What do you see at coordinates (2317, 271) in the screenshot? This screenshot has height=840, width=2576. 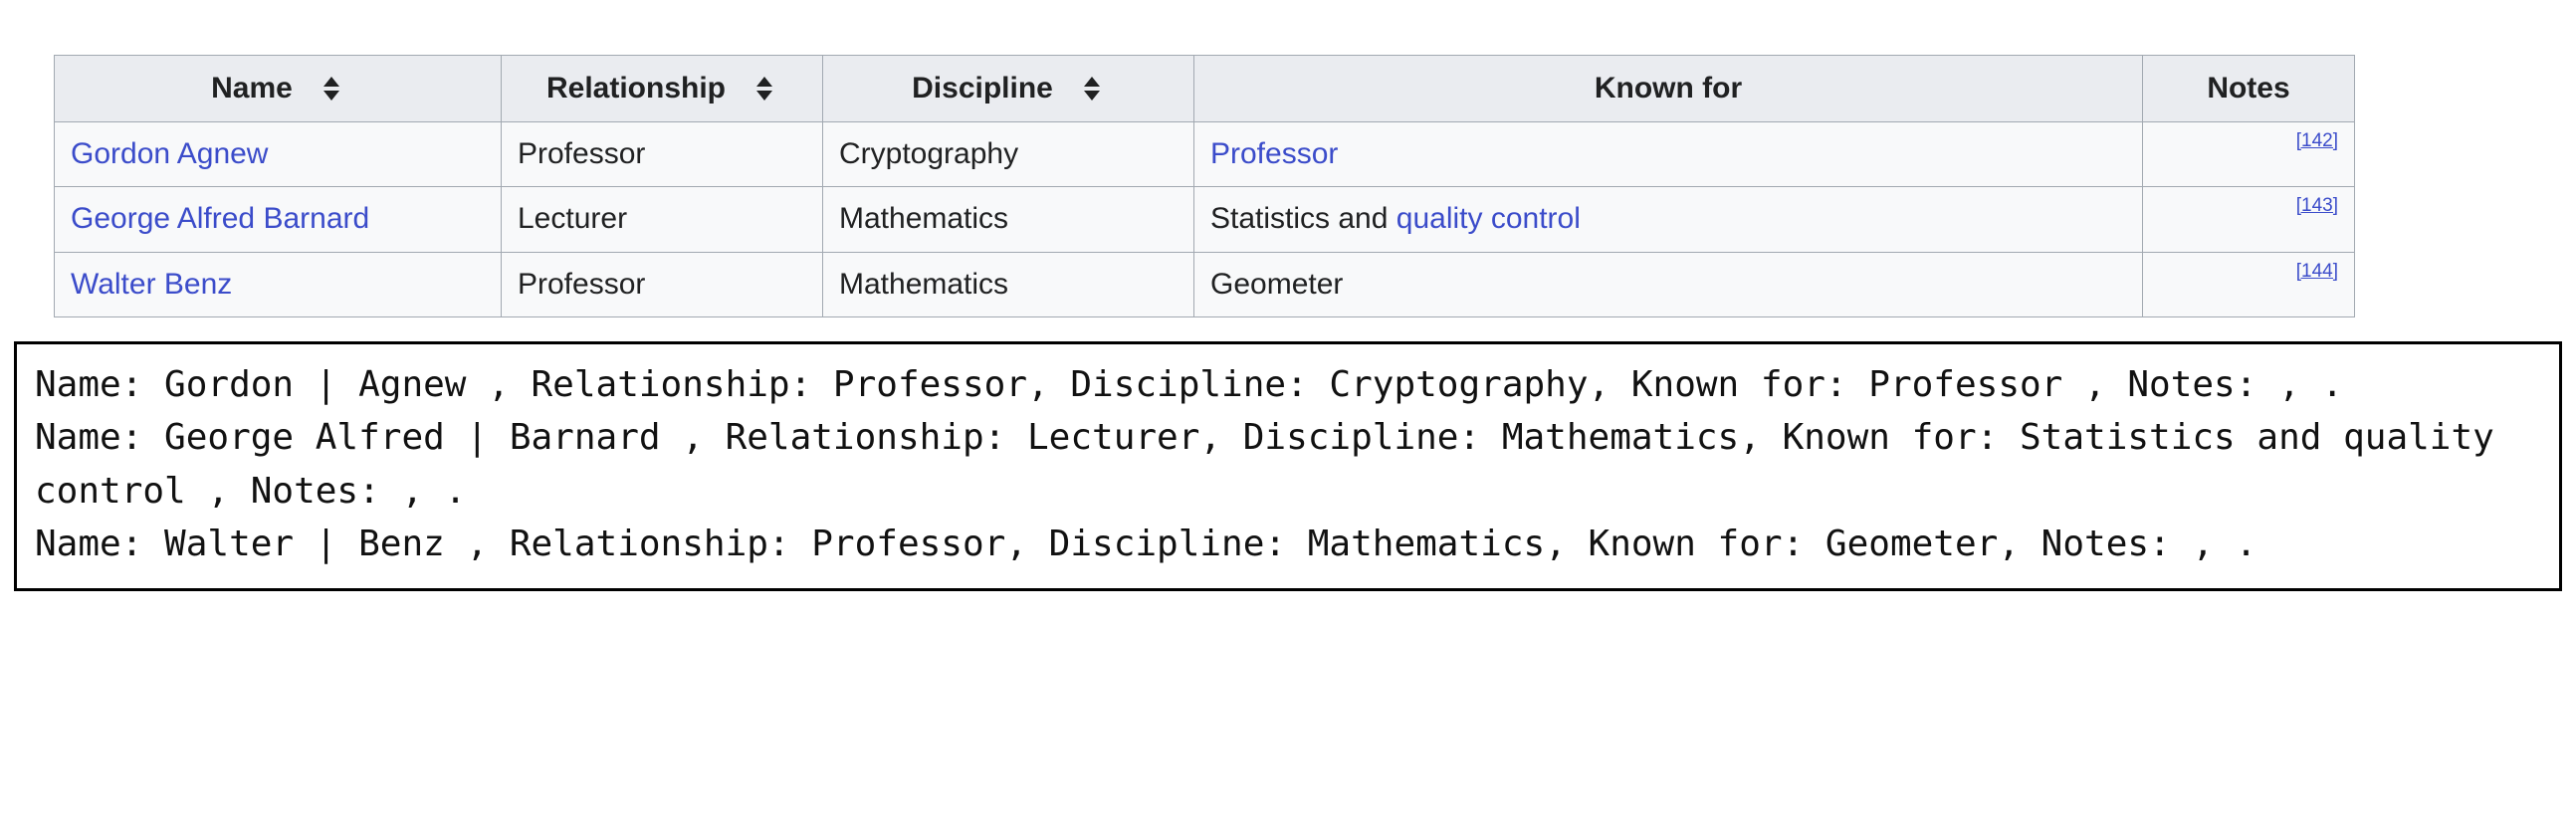 I see `citation-link: [144]` at bounding box center [2317, 271].